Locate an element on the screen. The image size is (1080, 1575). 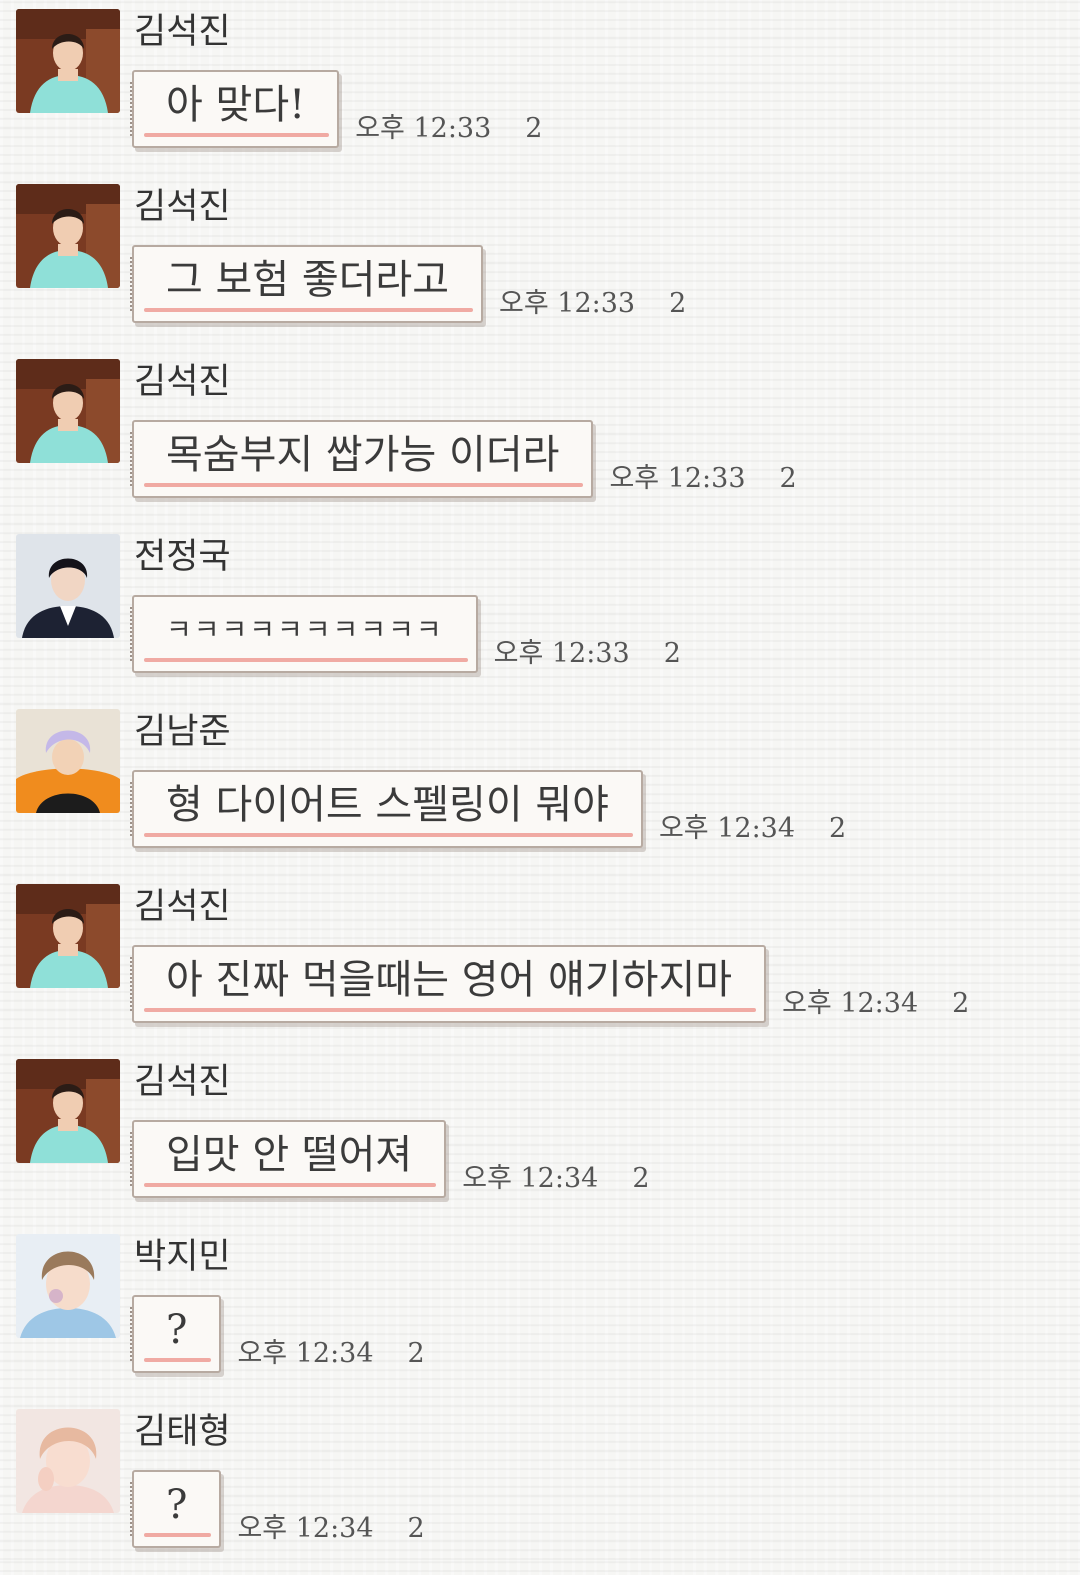
message-bubble: 아 진짜 먹을때는 영어 얘기하지마 is located at coordinates (448, 984).